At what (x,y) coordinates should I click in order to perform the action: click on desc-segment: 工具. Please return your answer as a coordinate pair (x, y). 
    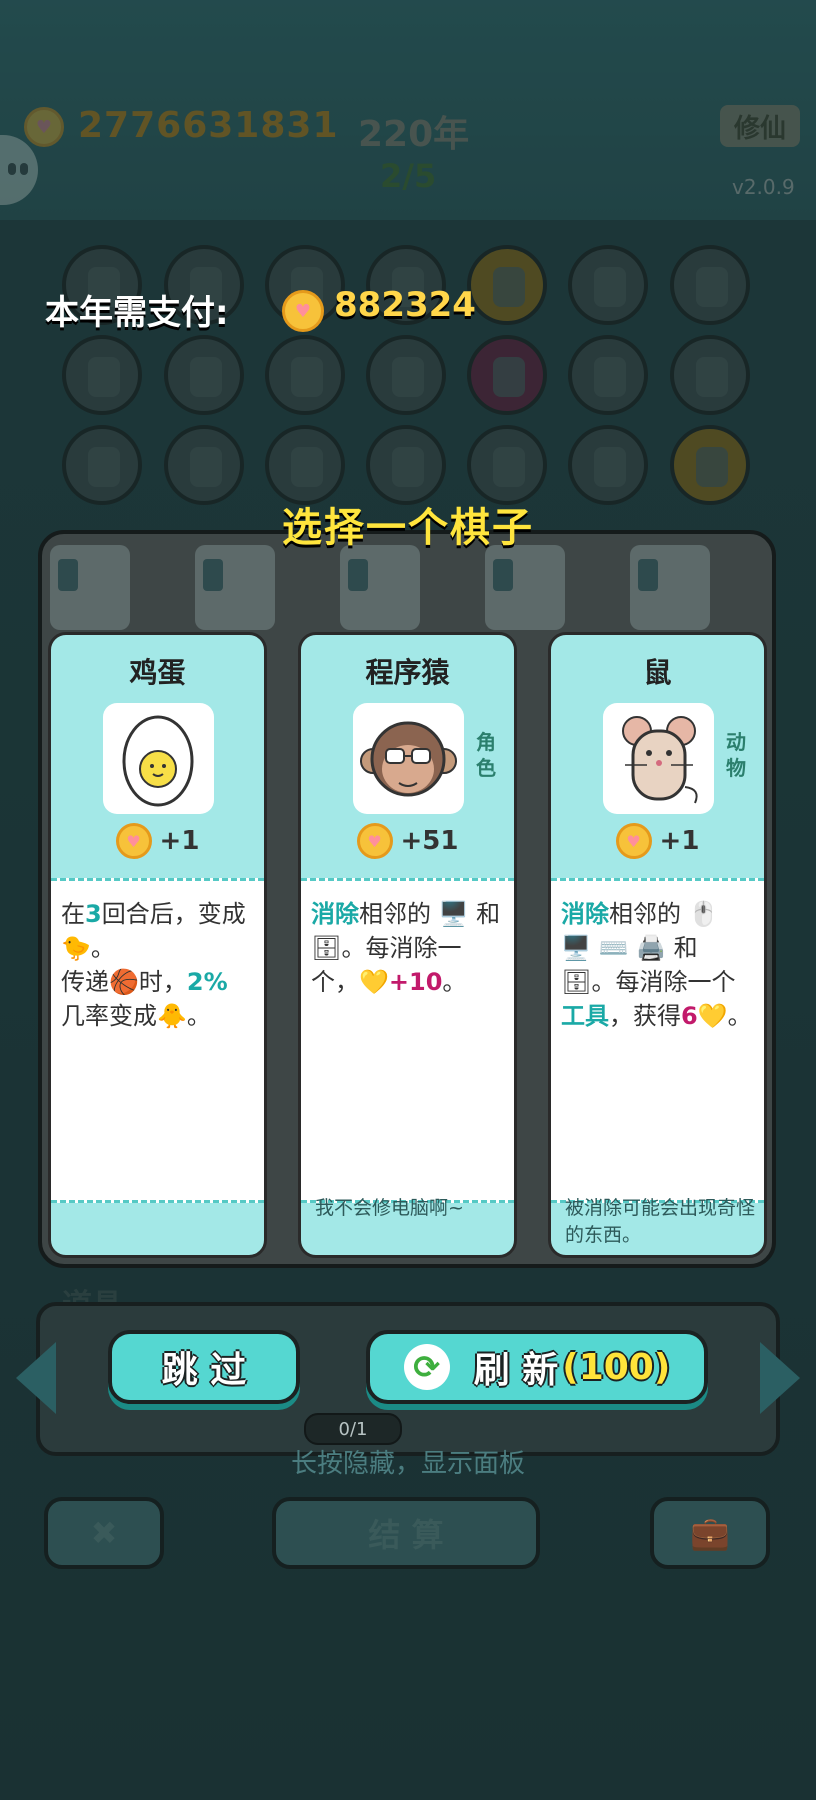
    Looking at the image, I should click on (585, 1016).